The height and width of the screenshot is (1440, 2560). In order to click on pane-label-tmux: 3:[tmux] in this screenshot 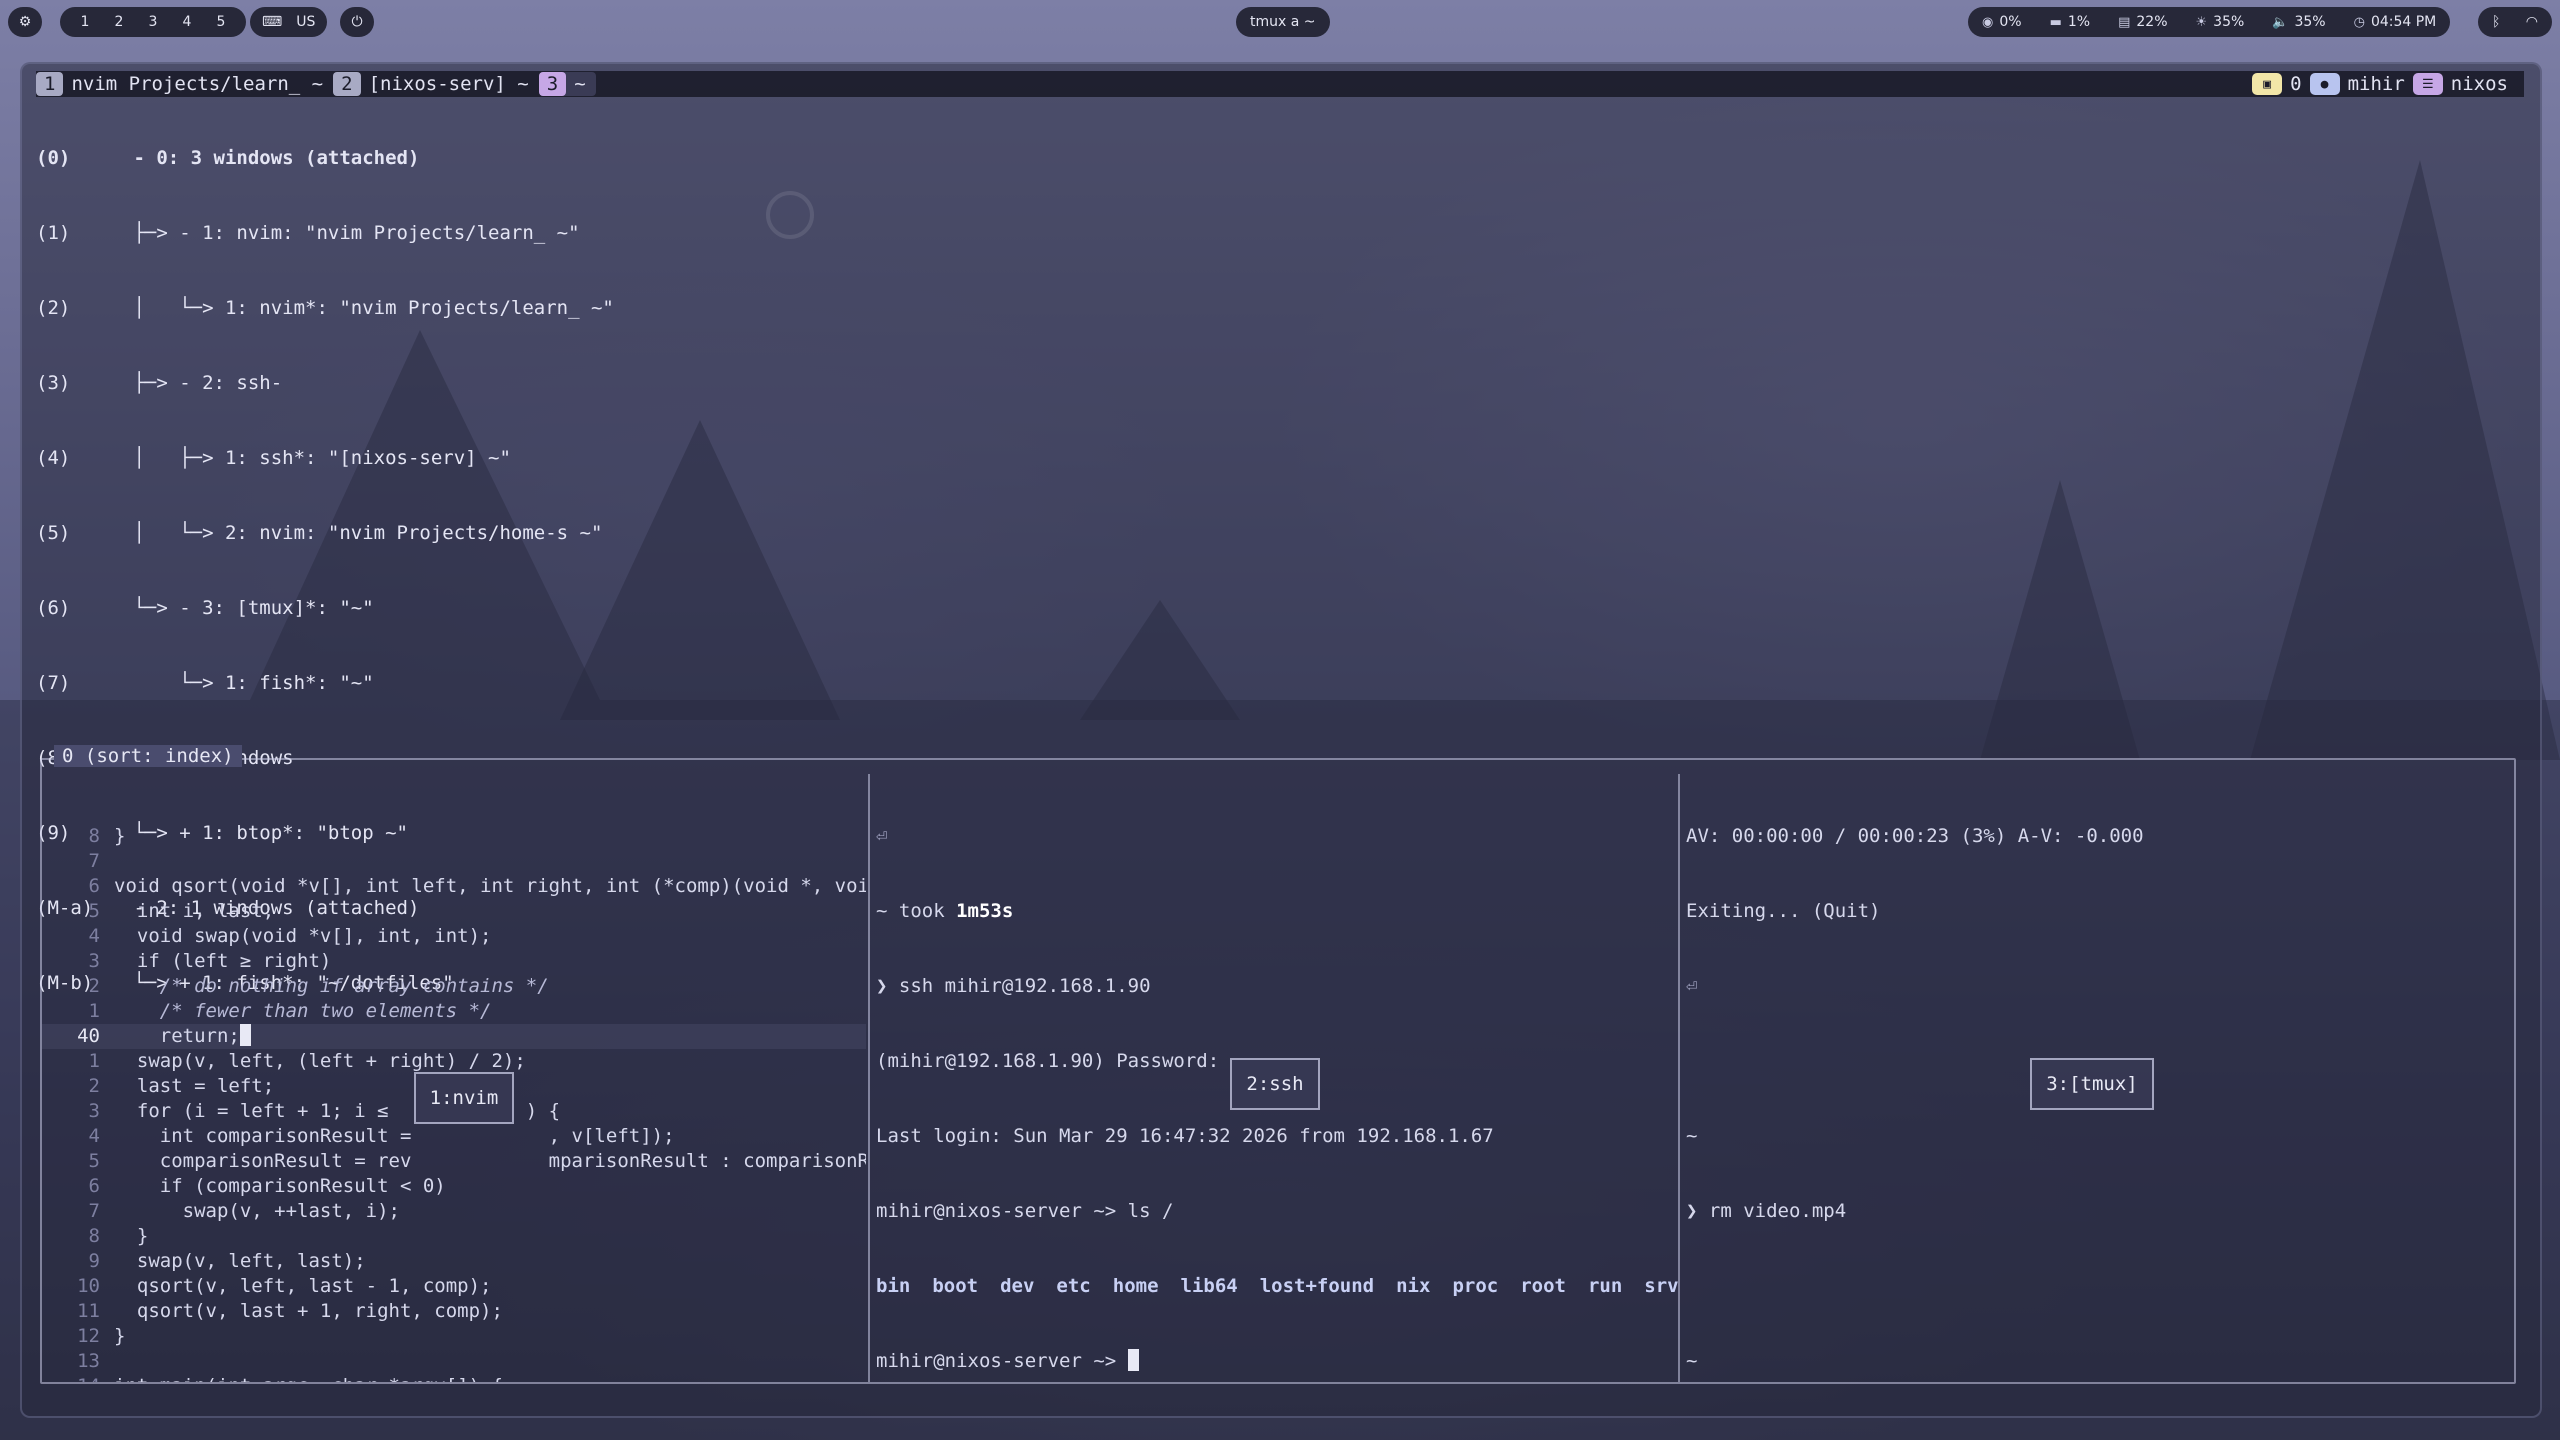, I will do `click(2092, 1084)`.